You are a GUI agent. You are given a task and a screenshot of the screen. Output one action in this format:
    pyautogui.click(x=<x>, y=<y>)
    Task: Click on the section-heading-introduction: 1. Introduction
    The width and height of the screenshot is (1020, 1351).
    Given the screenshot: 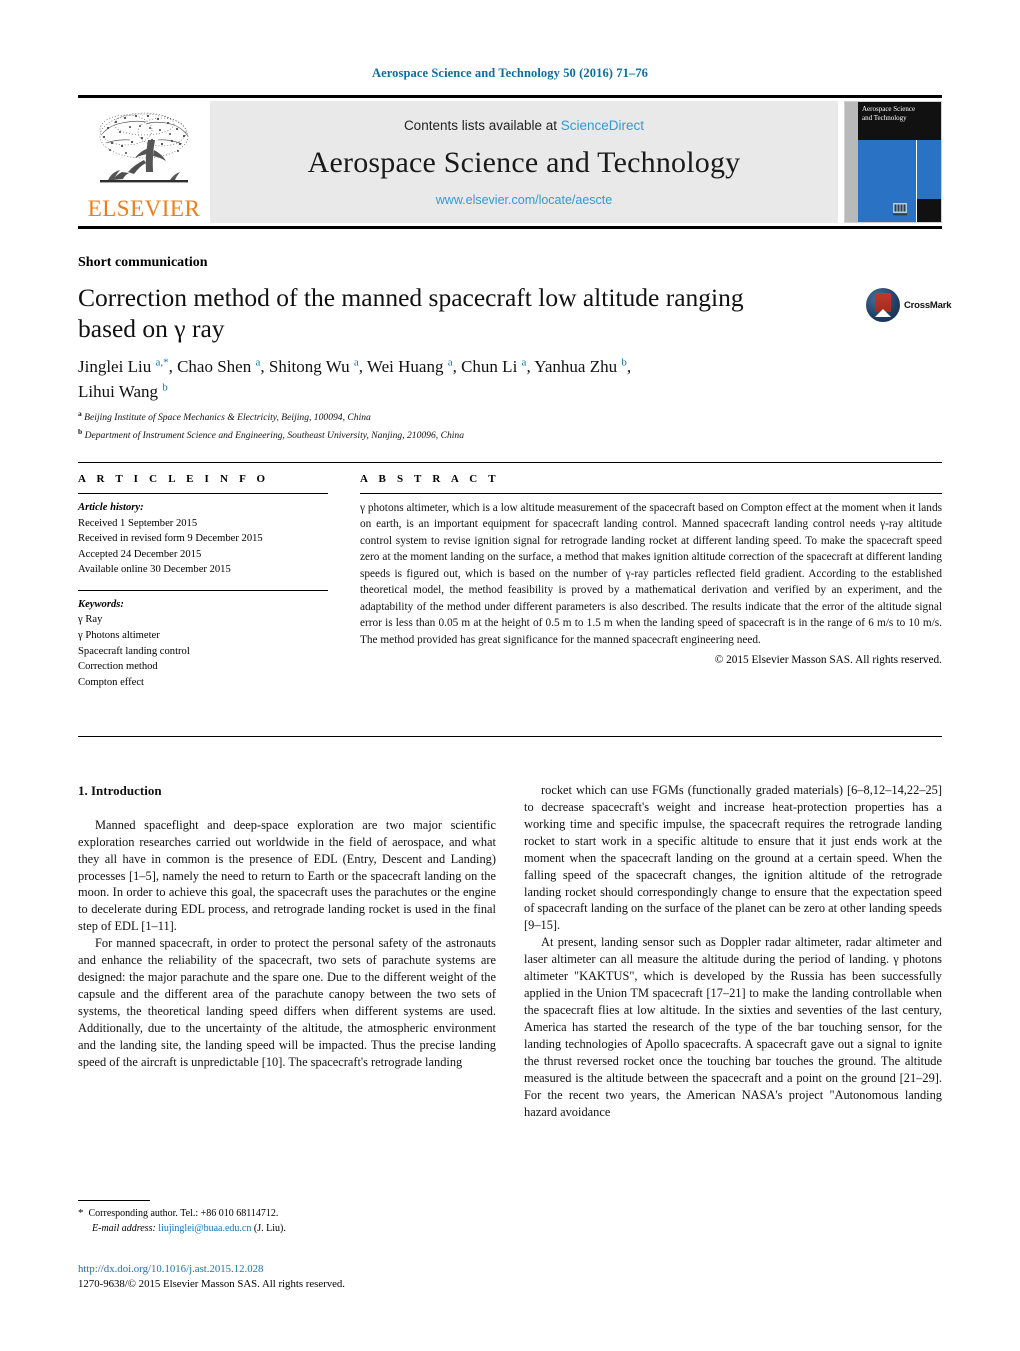 What is the action you would take?
    pyautogui.click(x=120, y=790)
    